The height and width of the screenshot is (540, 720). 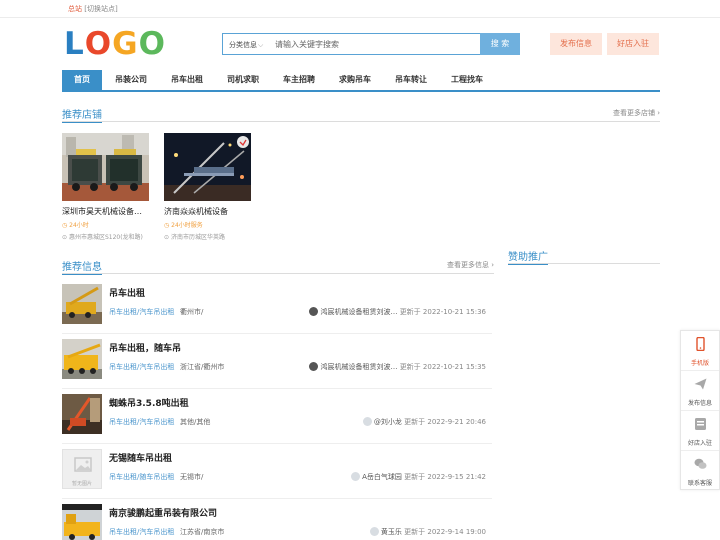 I want to click on shop-card: 深圳市昊天机械设备… ◷ 24小时 ⊙ 惠州市惠城区S120(龙和路), so click(x=106, y=187).